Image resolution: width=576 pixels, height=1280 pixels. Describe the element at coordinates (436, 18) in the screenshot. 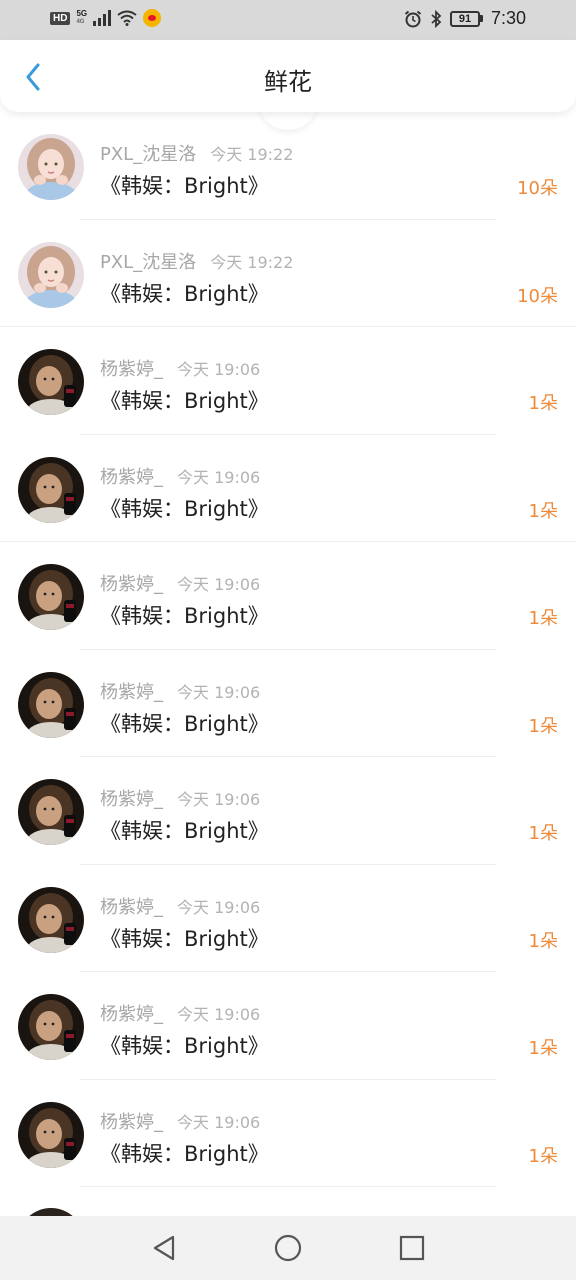

I see `bluetooth-icon` at that location.